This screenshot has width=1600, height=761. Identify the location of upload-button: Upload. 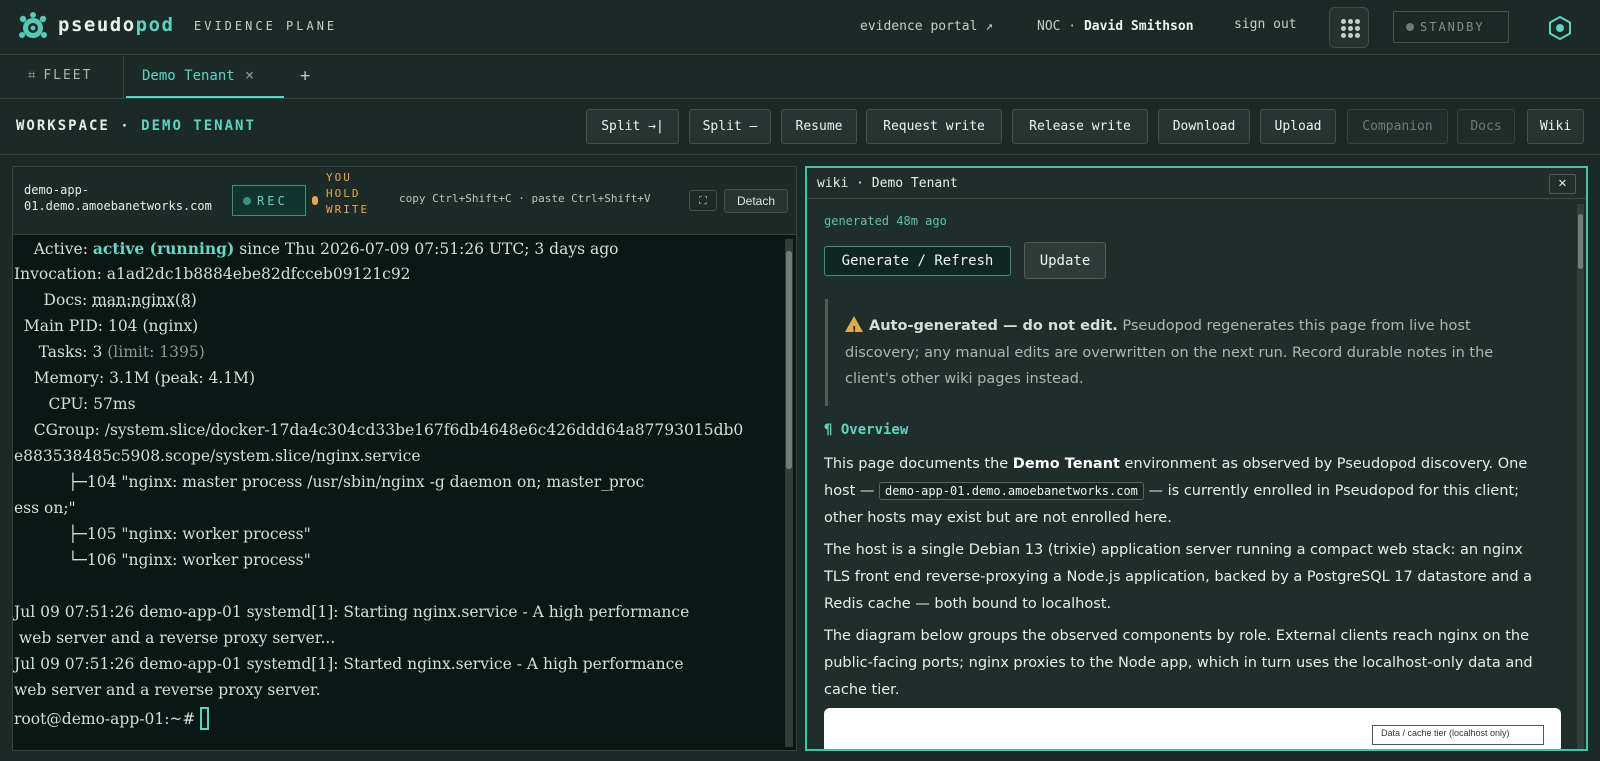
(1298, 126).